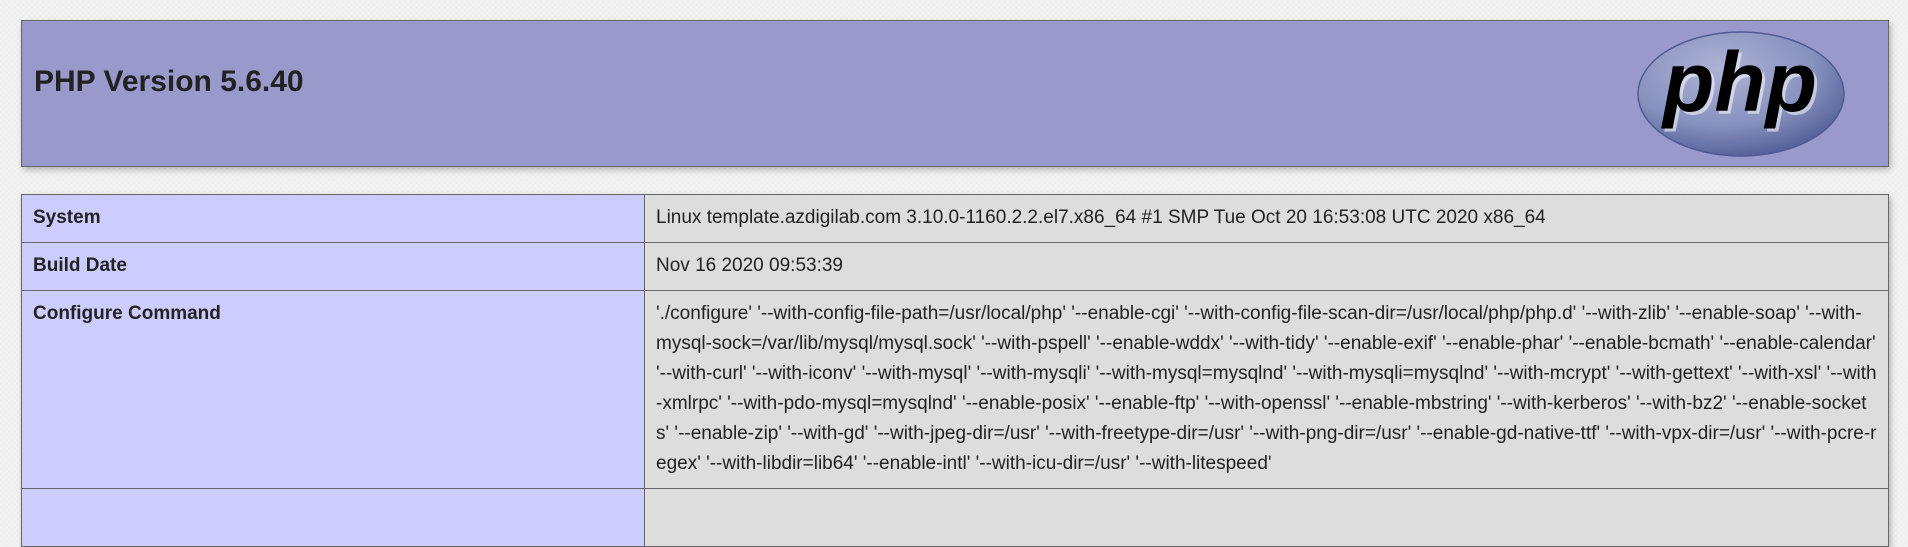 The width and height of the screenshot is (1908, 547). What do you see at coordinates (333, 266) in the screenshot?
I see `row-label-build-date: Build Date` at bounding box center [333, 266].